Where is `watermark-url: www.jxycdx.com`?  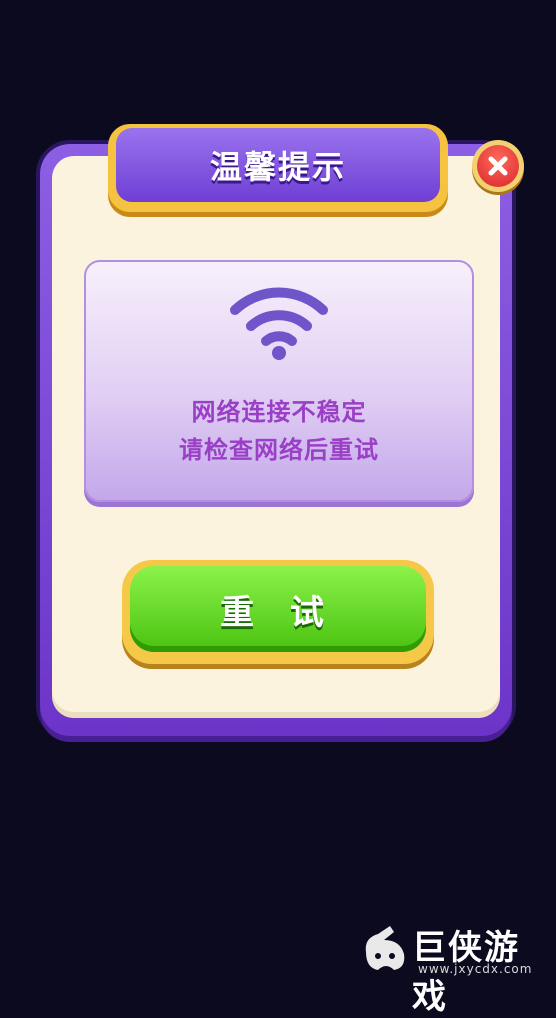
watermark-url: www.jxycdx.com is located at coordinates (475, 969).